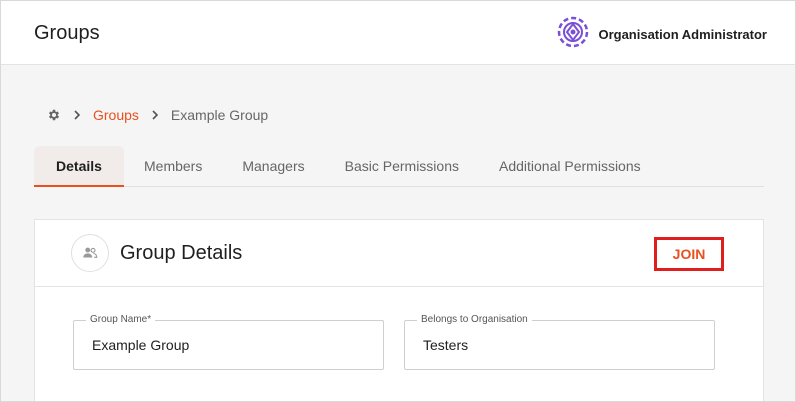 Image resolution: width=796 pixels, height=402 pixels. I want to click on tab-additional-permissions: Additional Permissions, so click(570, 166).